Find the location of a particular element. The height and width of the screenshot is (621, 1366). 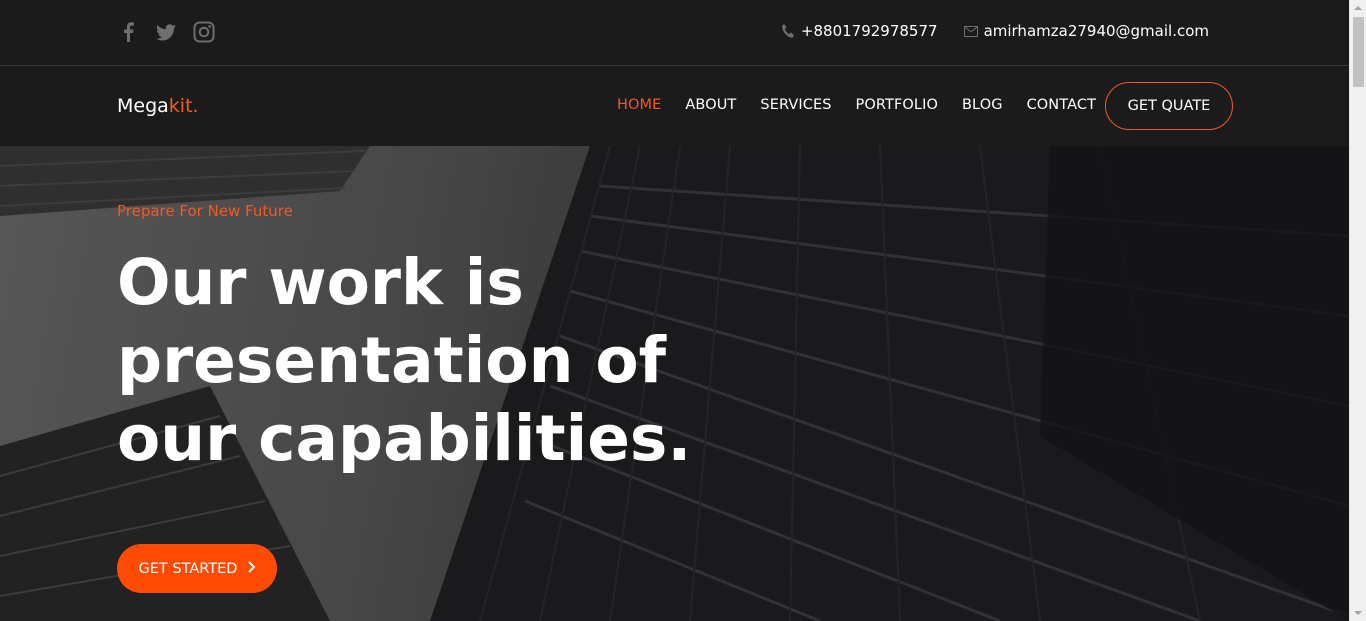

get-quote-button: GET QUATE is located at coordinates (1169, 106).